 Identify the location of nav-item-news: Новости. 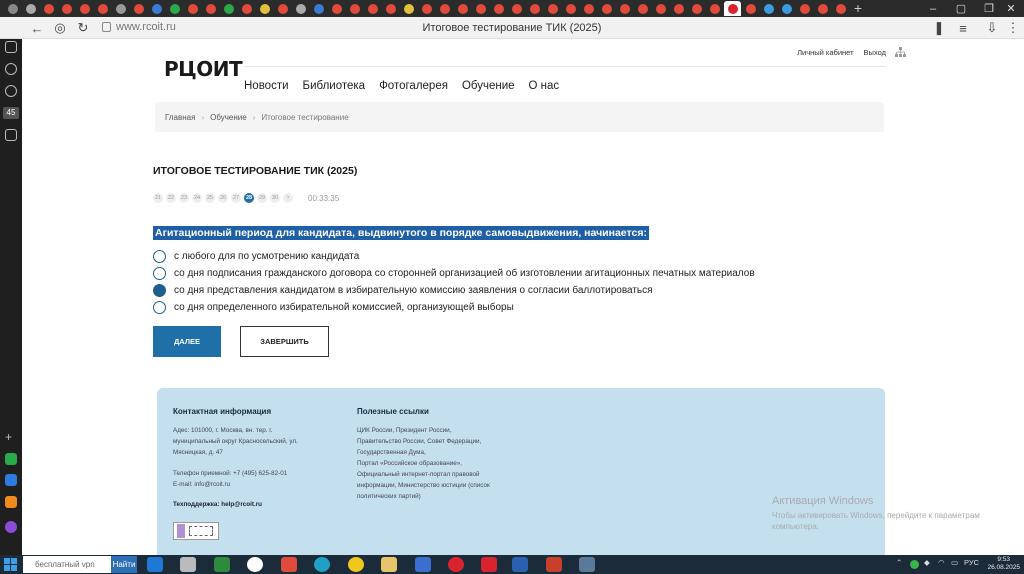
(266, 86).